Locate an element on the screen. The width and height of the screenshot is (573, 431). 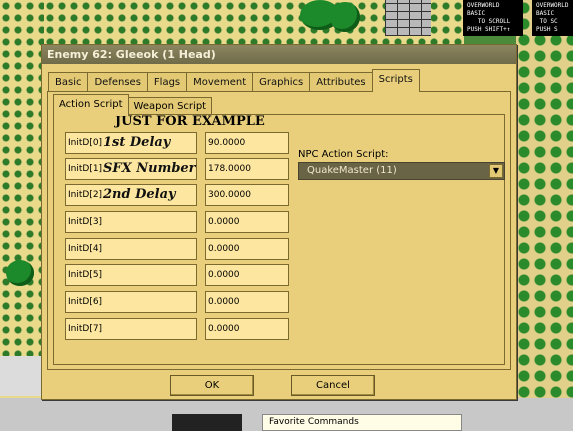
hud-panel-left: OVERWORLD BASIC TO SCROLL PUSH SHIFT+↑ is located at coordinates (493, 18).